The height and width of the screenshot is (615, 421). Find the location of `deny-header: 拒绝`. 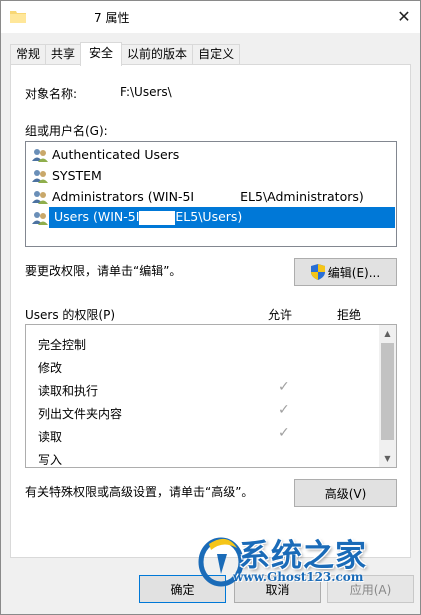

deny-header: 拒绝 is located at coordinates (349, 315).